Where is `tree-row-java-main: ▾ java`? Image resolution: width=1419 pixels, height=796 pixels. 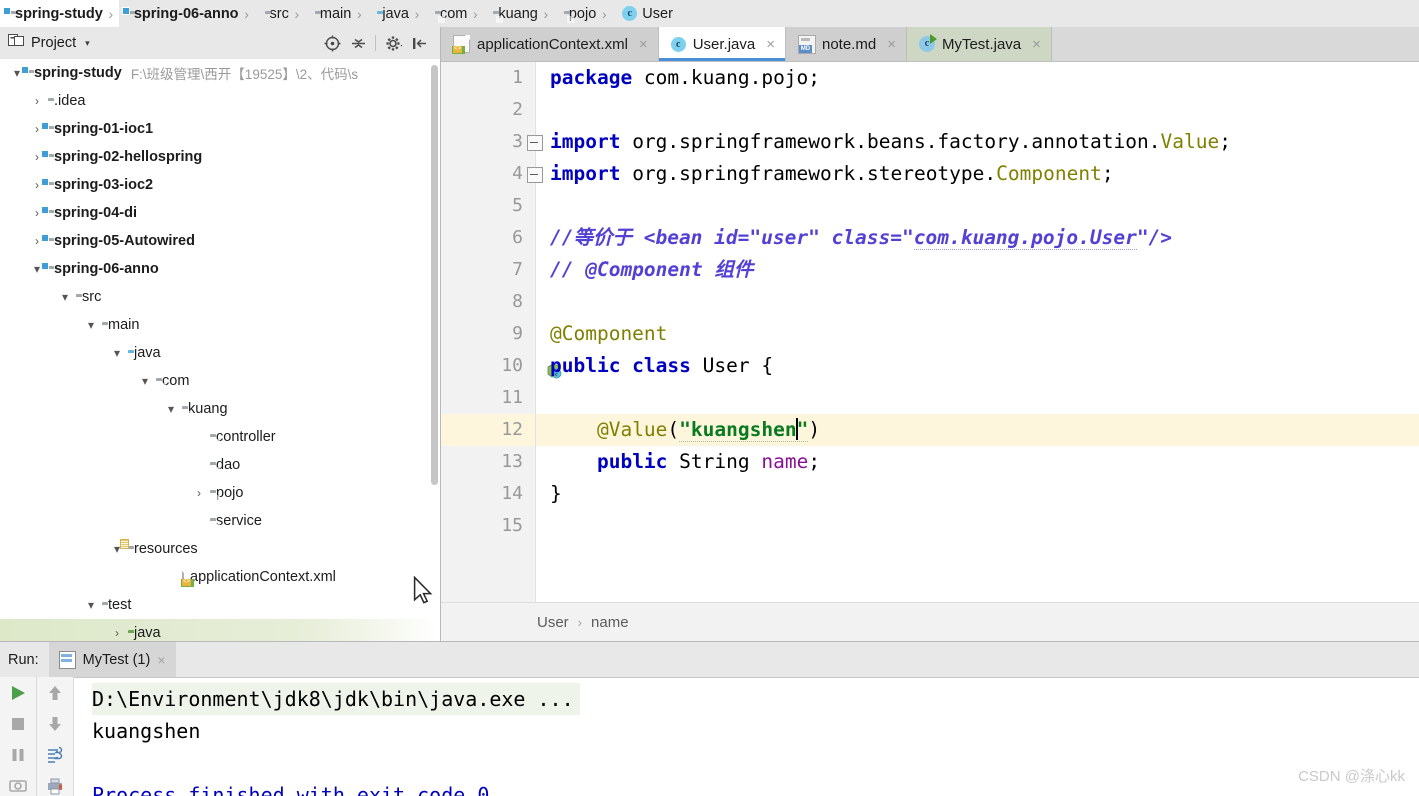
tree-row-java-main: ▾ java is located at coordinates (220, 353).